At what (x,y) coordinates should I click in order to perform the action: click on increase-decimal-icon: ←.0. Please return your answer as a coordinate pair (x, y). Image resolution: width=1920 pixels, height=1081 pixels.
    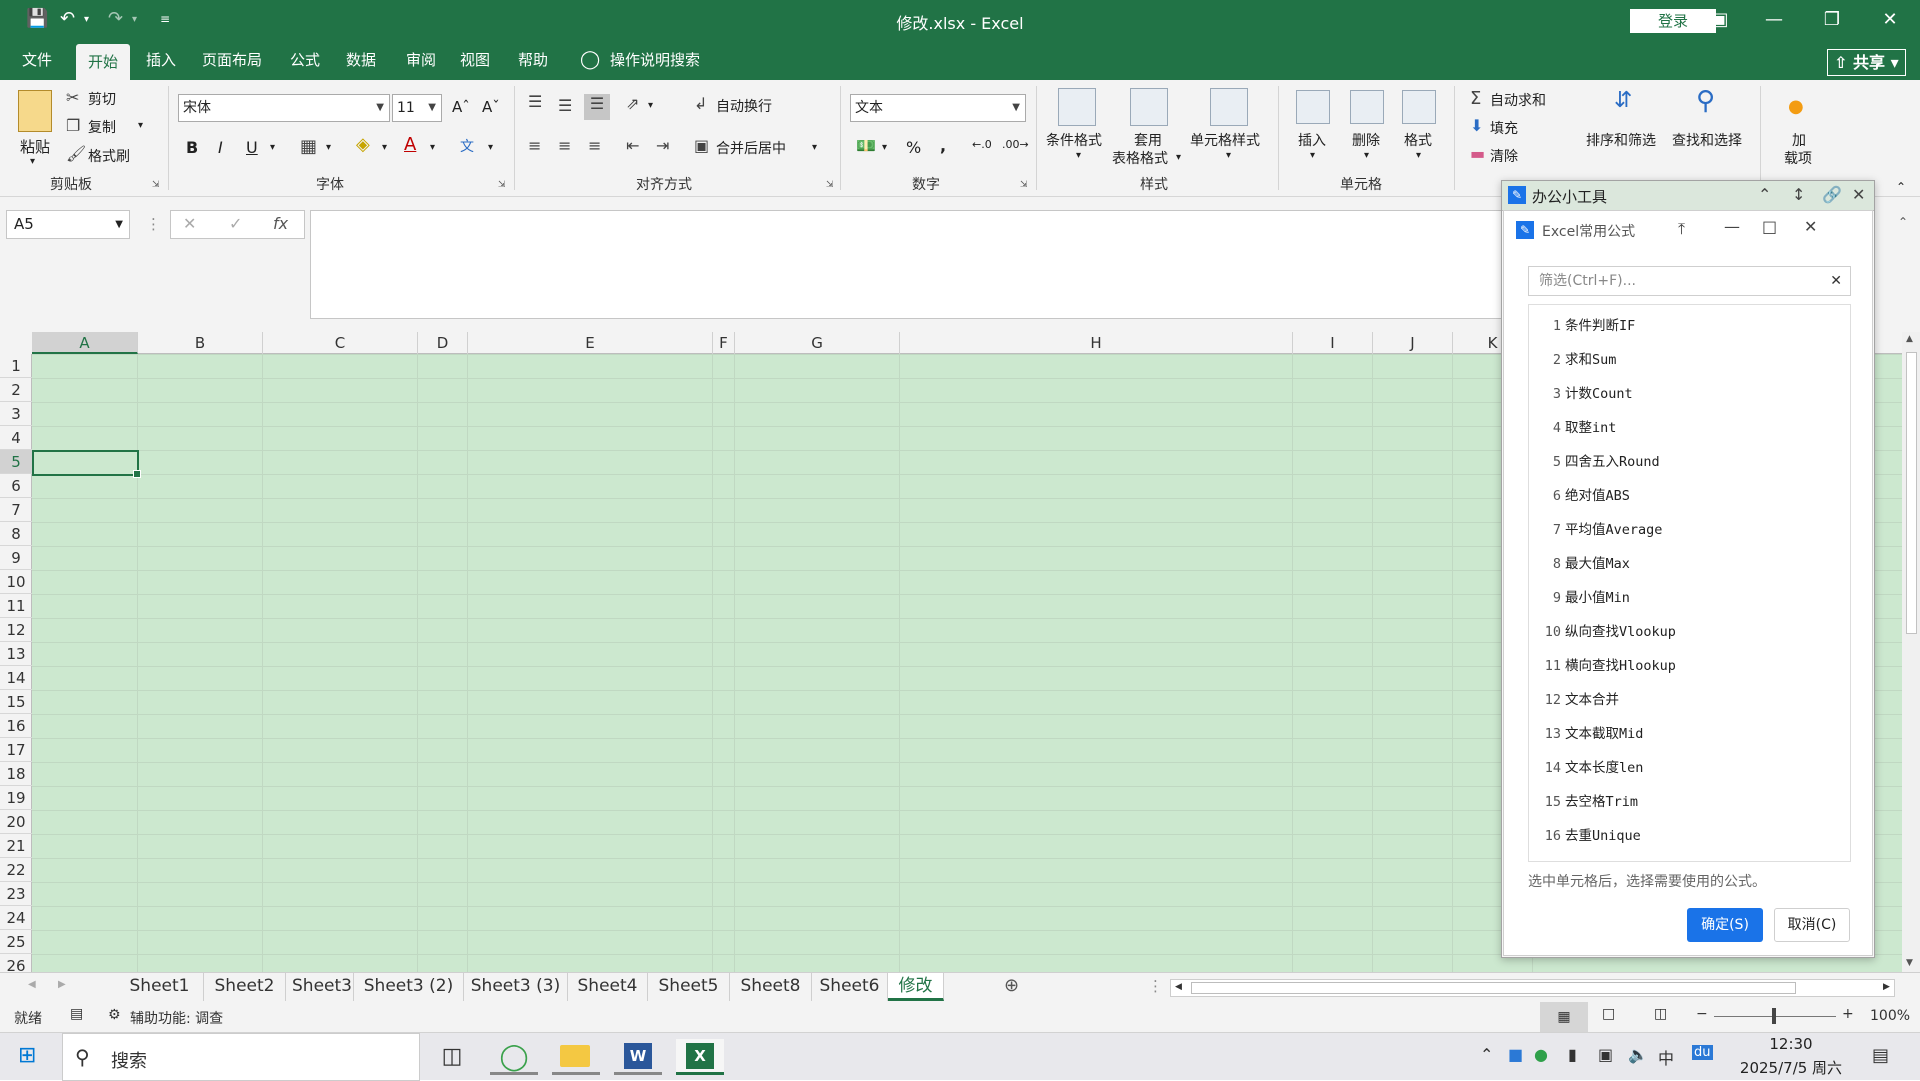
    Looking at the image, I should click on (982, 144).